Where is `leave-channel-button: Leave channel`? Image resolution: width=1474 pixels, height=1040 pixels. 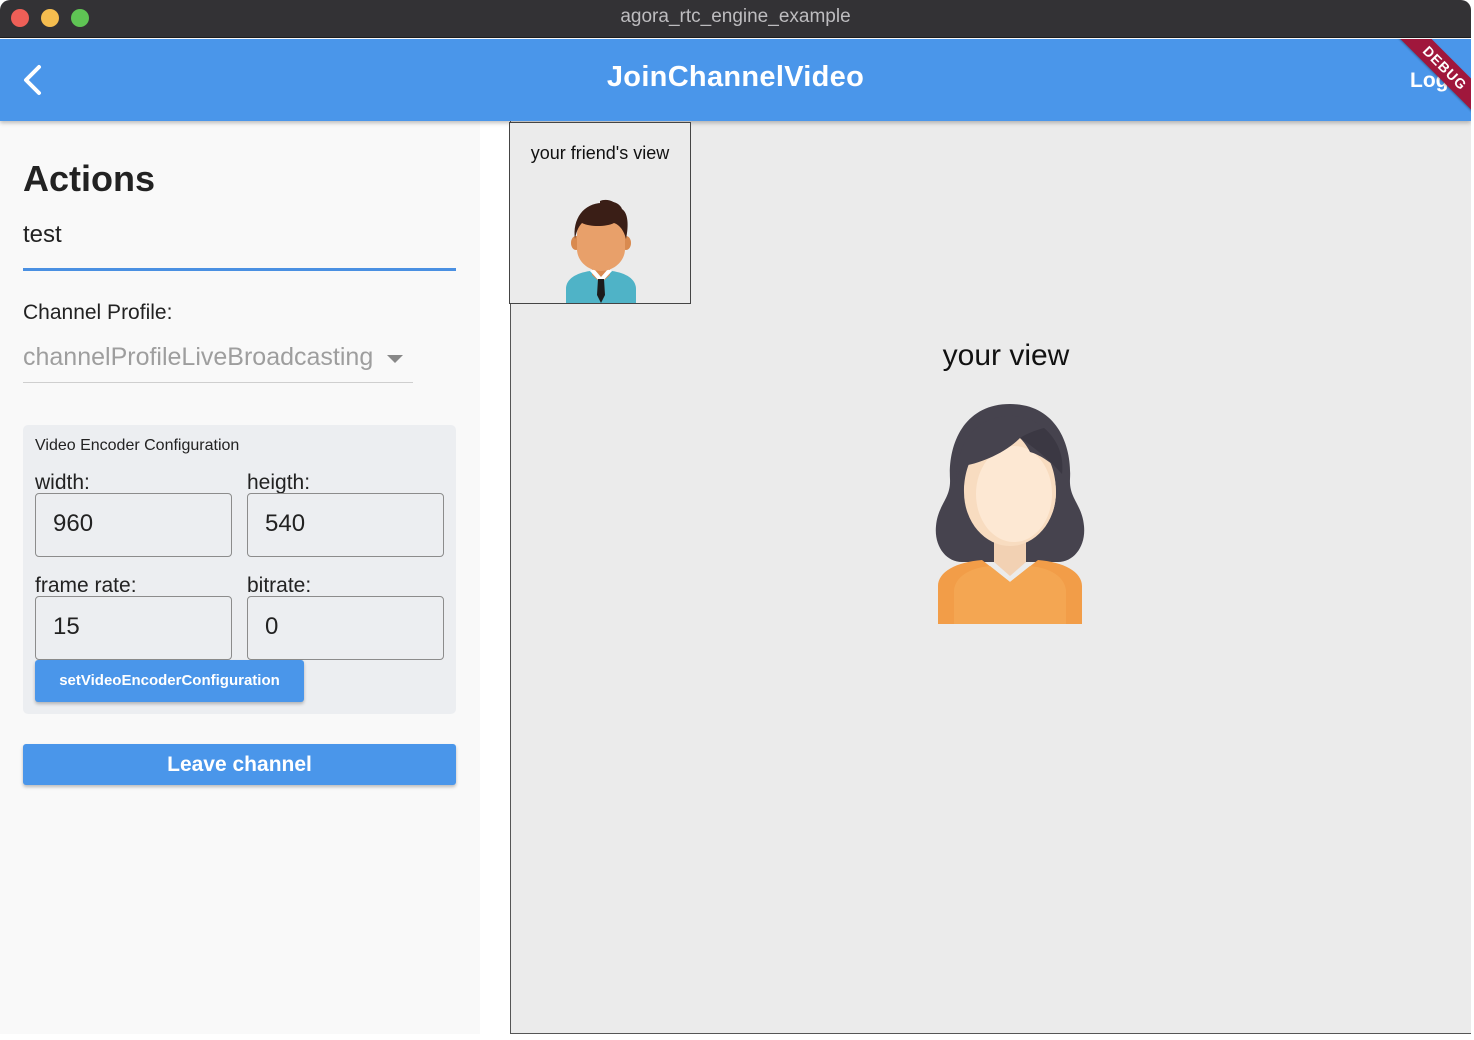
leave-channel-button: Leave channel is located at coordinates (239, 764).